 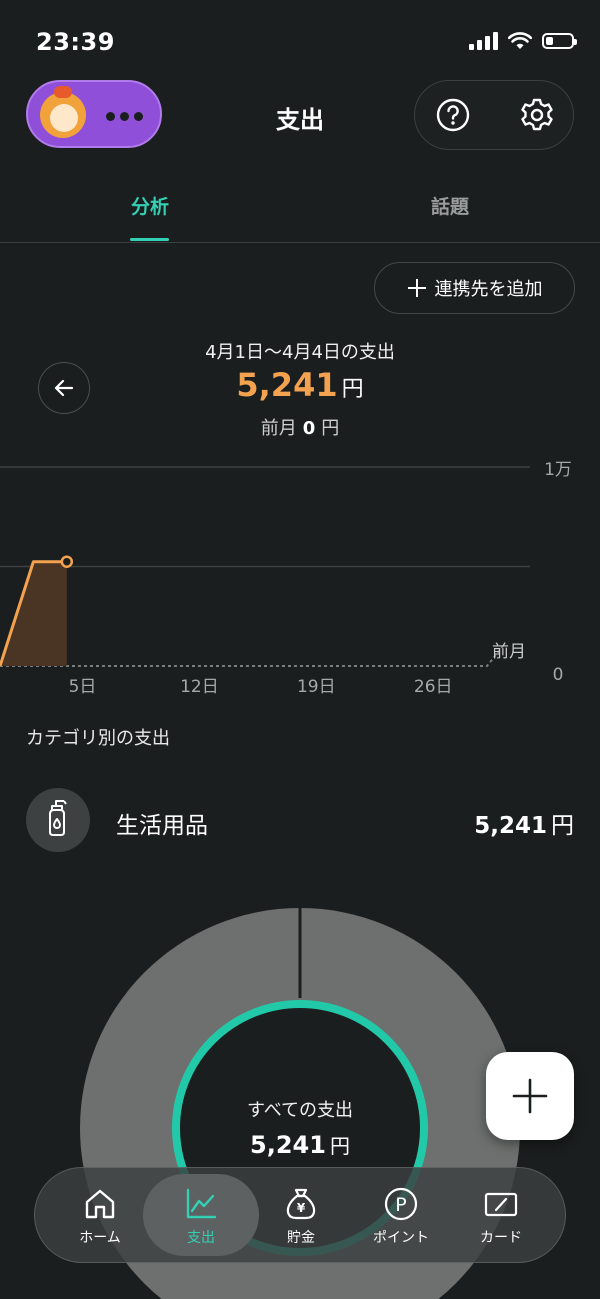 I want to click on comparison-label: 前月, so click(x=509, y=652).